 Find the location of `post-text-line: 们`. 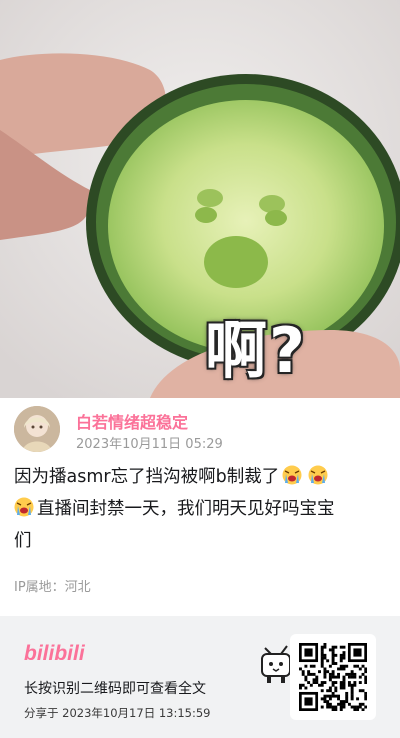

post-text-line: 们 is located at coordinates (23, 541).